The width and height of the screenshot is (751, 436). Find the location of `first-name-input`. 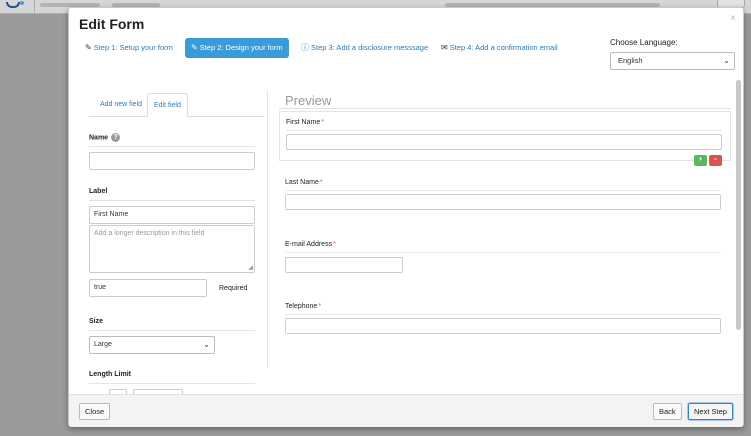

first-name-input is located at coordinates (504, 142).